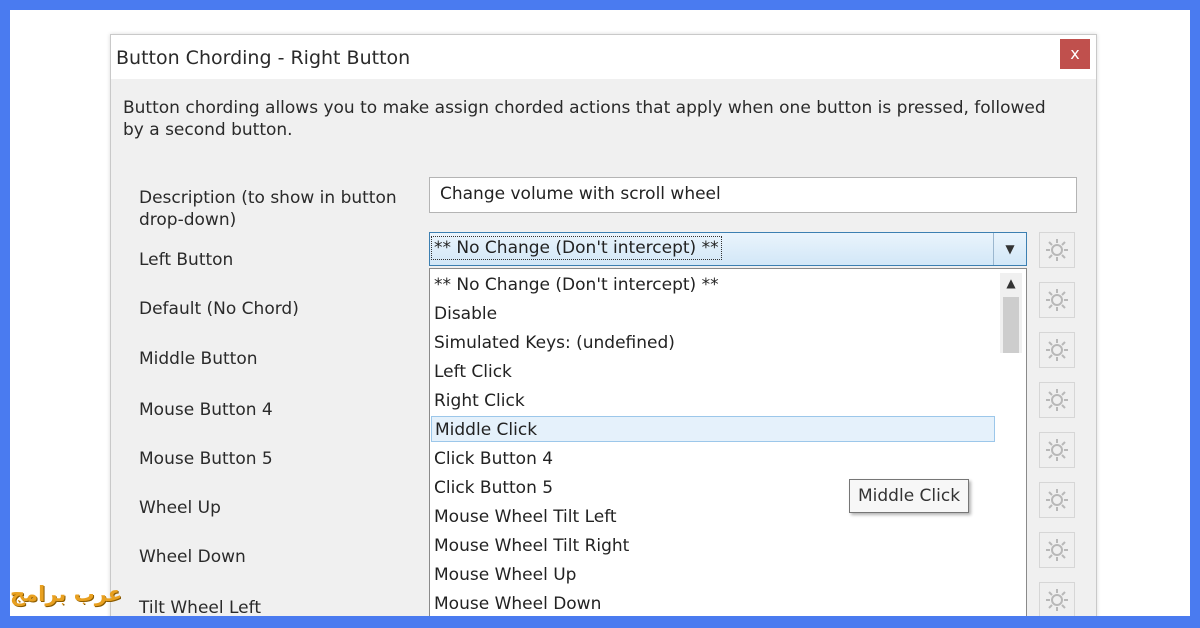 The width and height of the screenshot is (1200, 628). Describe the element at coordinates (200, 607) in the screenshot. I see `row-label-tilt-wheel-left: Tilt Wheel Left` at that location.